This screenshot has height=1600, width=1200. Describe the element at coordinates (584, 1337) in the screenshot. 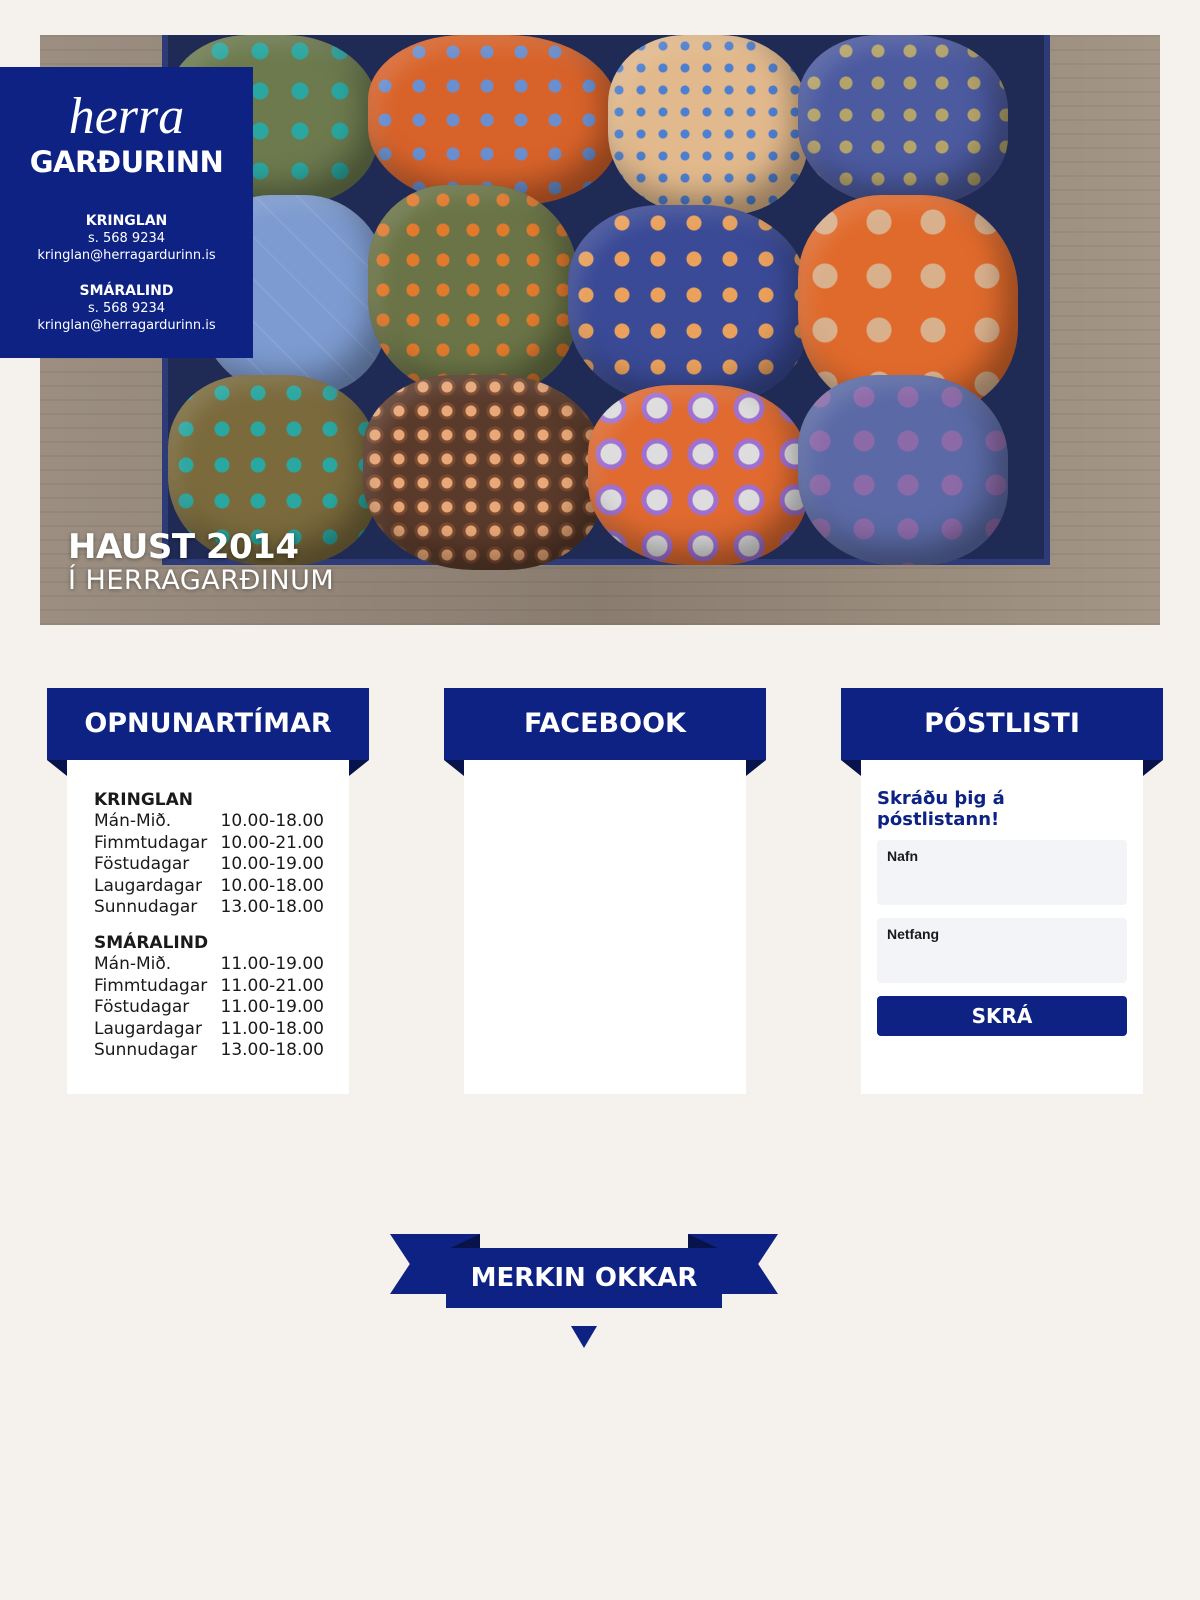

I see `down-arrow-icon` at that location.